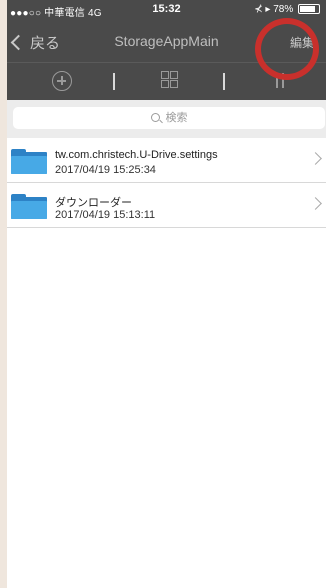  I want to click on highlight-circle, so click(287, 49).